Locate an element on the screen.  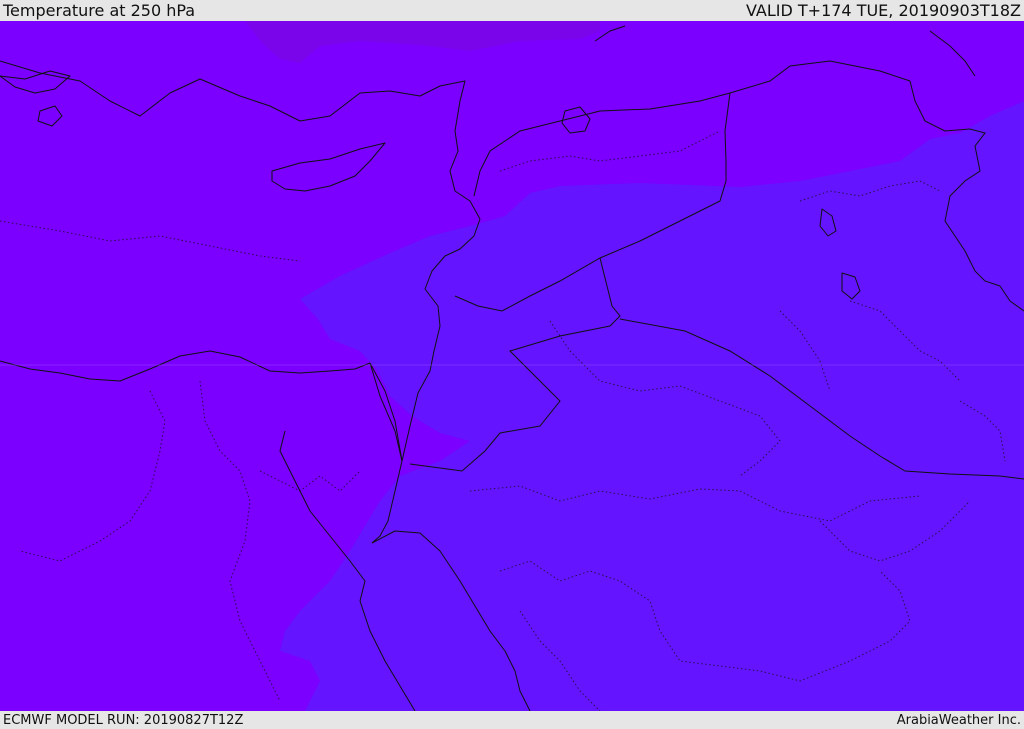
credit: ArabiaWeather Inc. is located at coordinates (958, 720).